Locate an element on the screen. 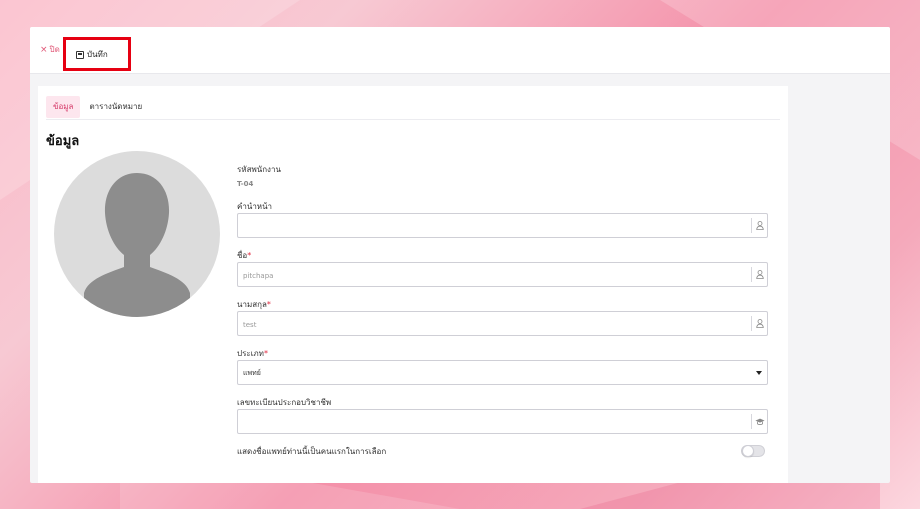 The height and width of the screenshot is (509, 920). close-icon: × is located at coordinates (44, 49).